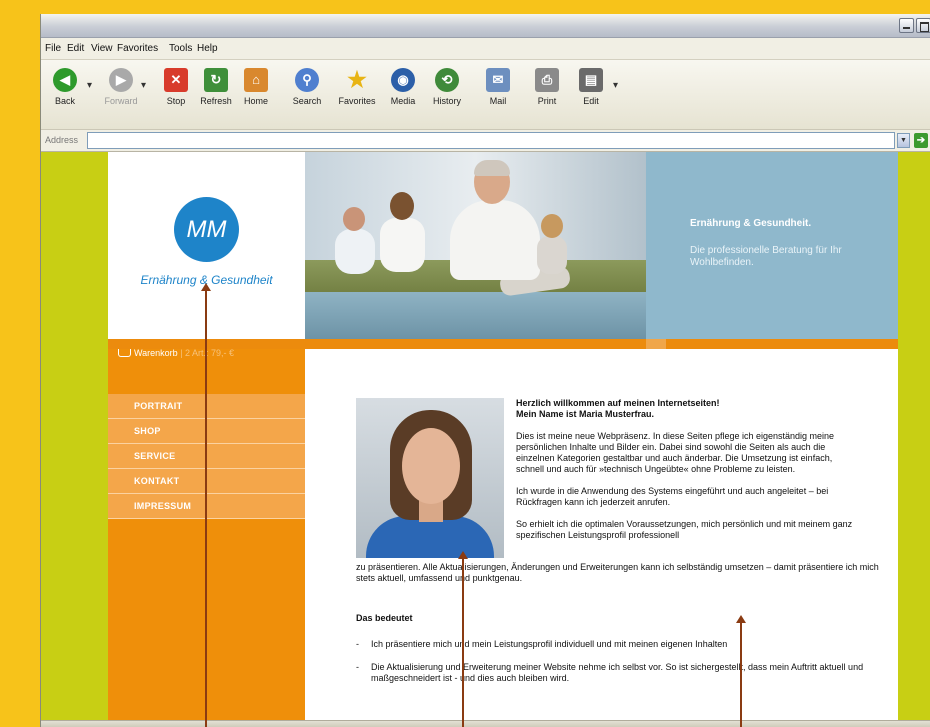 The image size is (930, 727). I want to click on cart-label: Warenkorb, so click(156, 353).